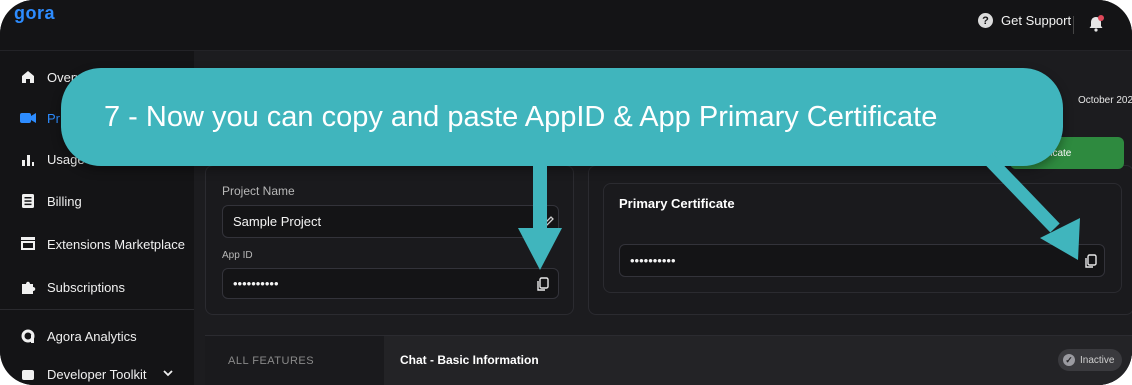 The width and height of the screenshot is (1132, 385). What do you see at coordinates (256, 283) in the screenshot?
I see `app-id-value: ••••••••••` at bounding box center [256, 283].